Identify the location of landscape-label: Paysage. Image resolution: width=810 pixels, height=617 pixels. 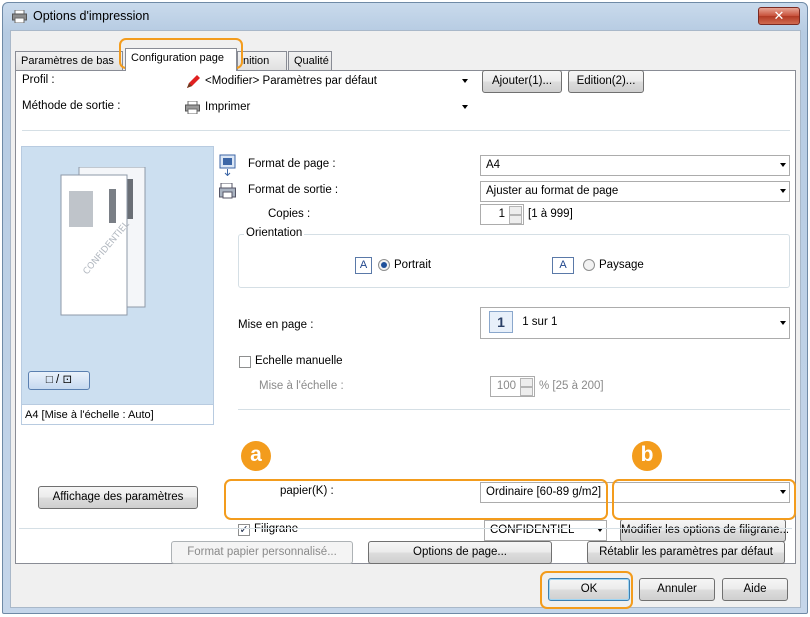
(621, 265).